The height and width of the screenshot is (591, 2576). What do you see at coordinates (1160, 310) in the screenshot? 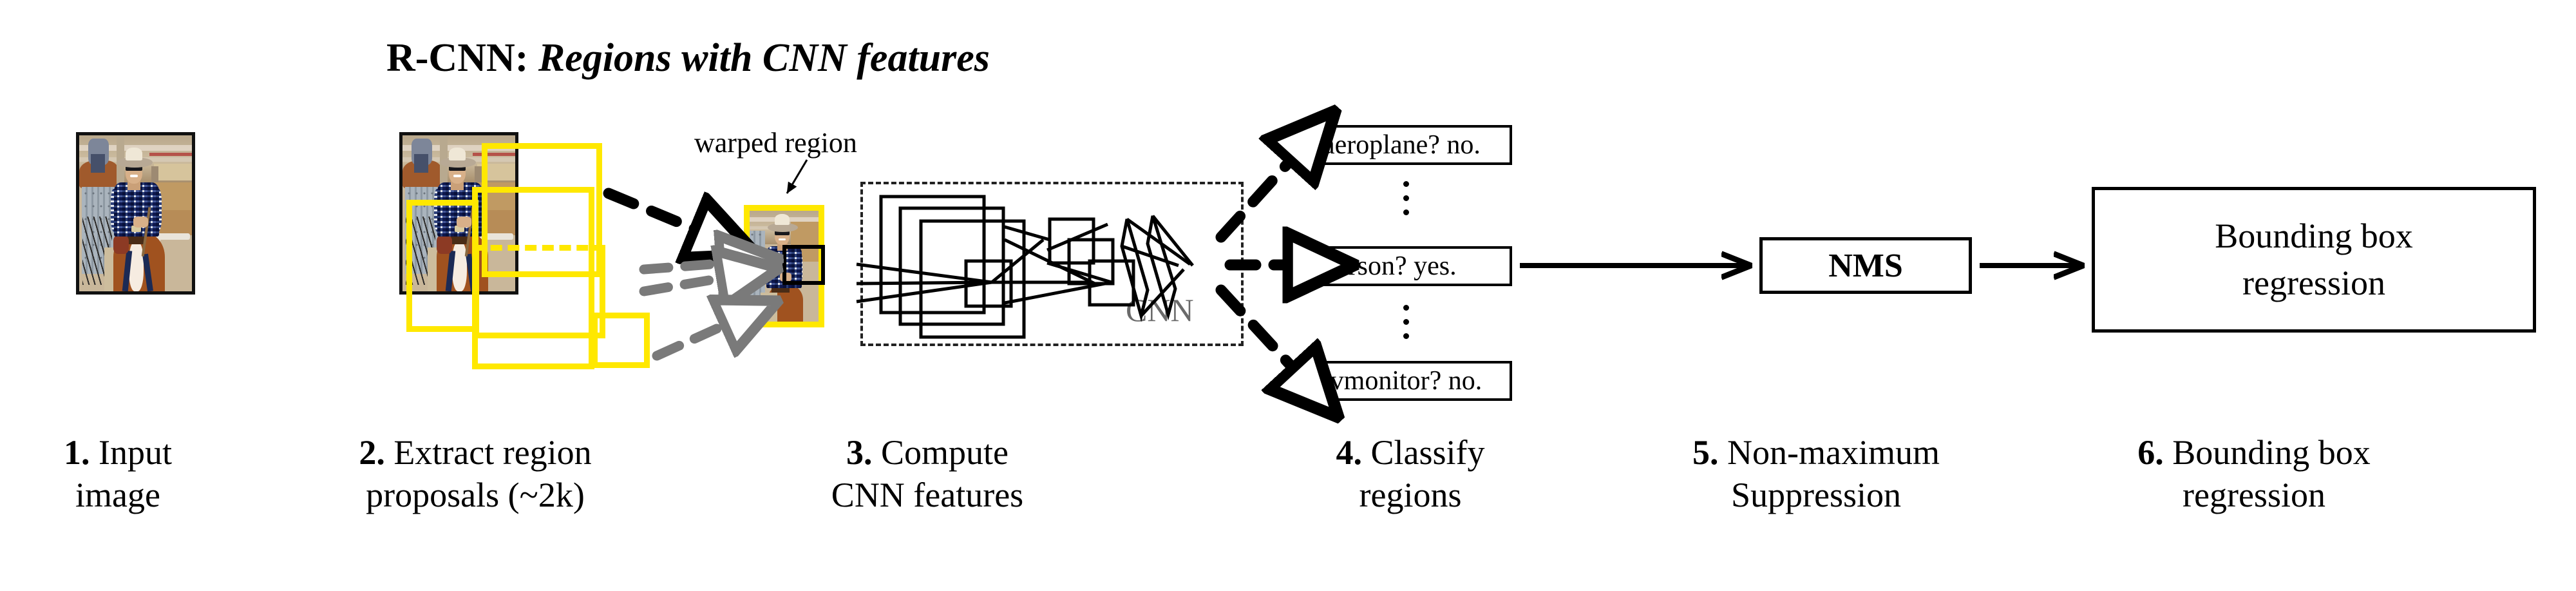
I see `cnn-label: CNN` at bounding box center [1160, 310].